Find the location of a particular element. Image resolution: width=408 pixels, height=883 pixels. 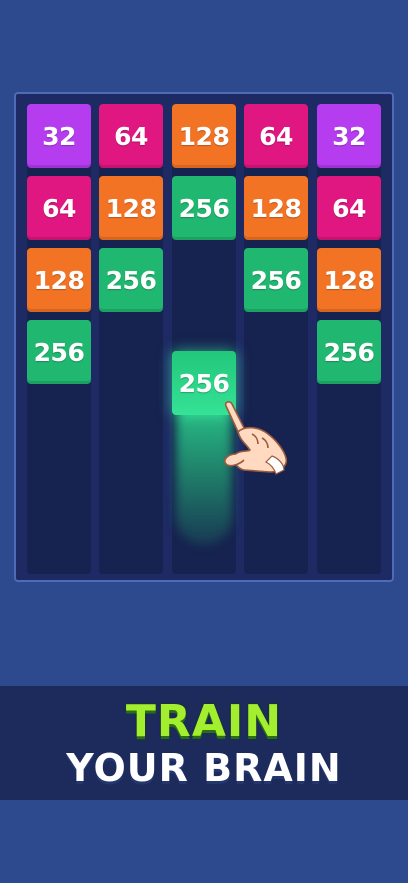

column-5: 32 64 128 256 is located at coordinates (349, 339).